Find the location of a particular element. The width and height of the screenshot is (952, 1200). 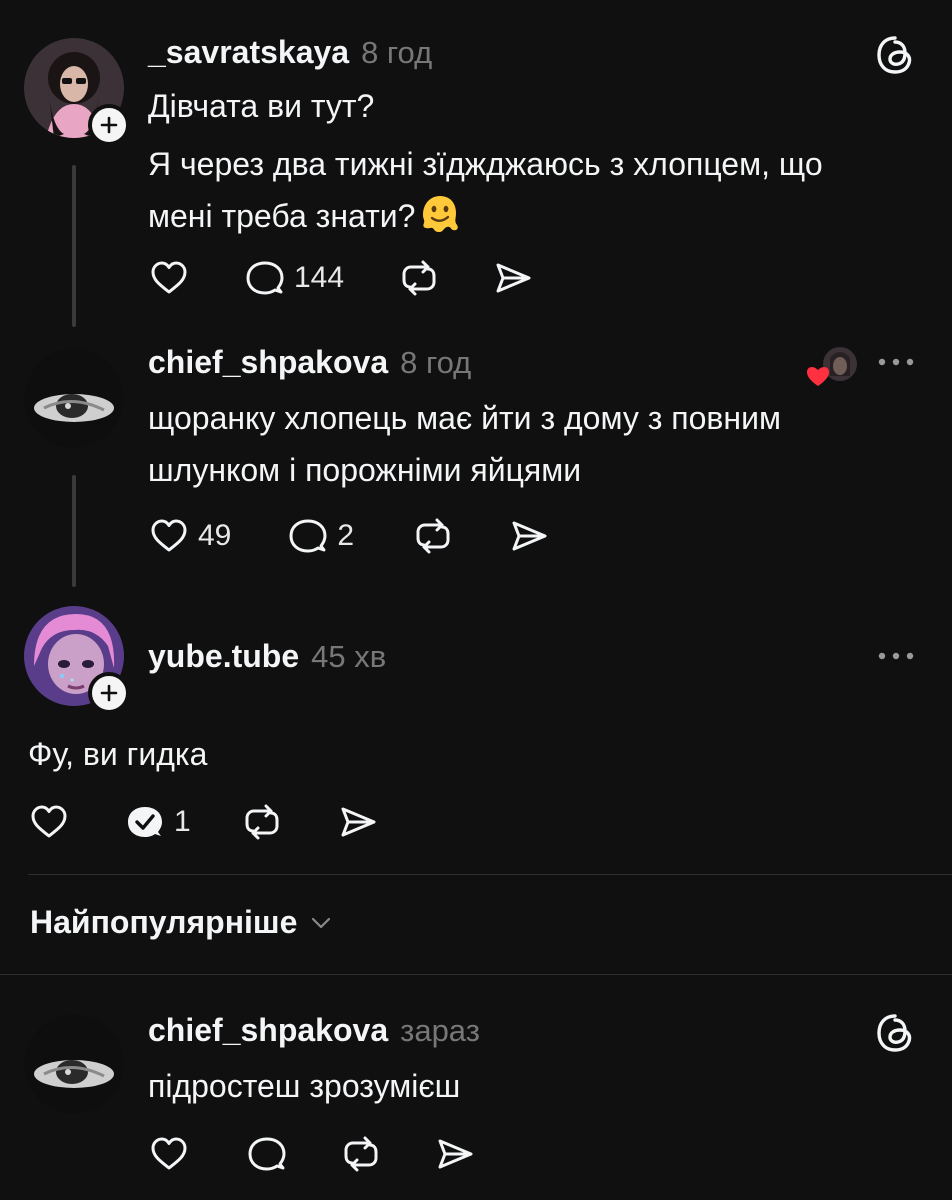

reply-button: 144 is located at coordinates (294, 278).